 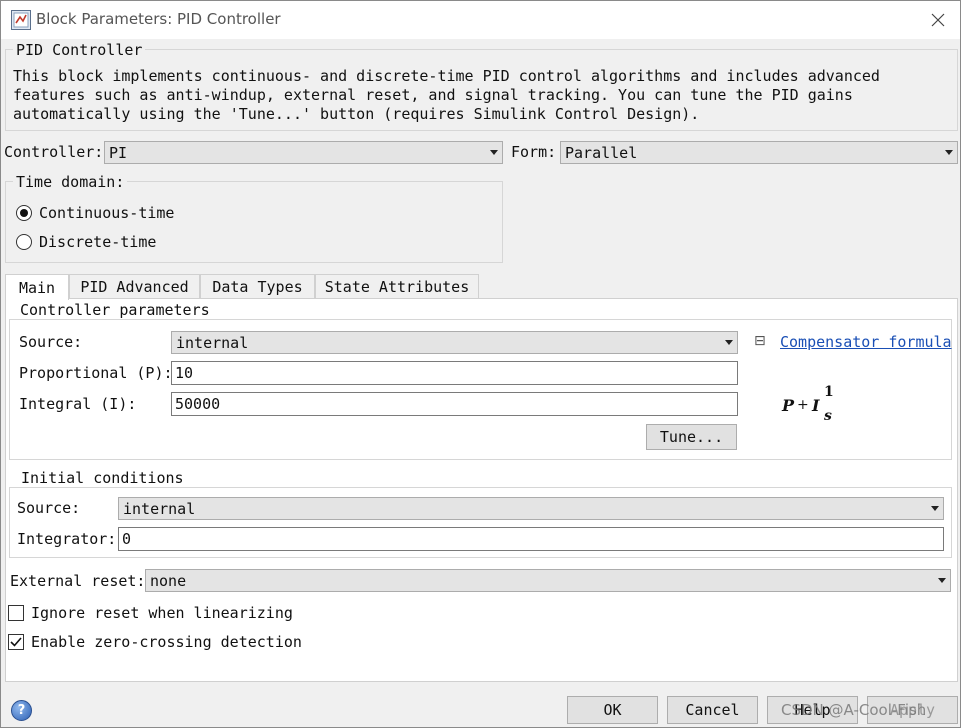 What do you see at coordinates (102, 478) in the screenshot?
I see `initial-conditions-title: Initial conditions` at bounding box center [102, 478].